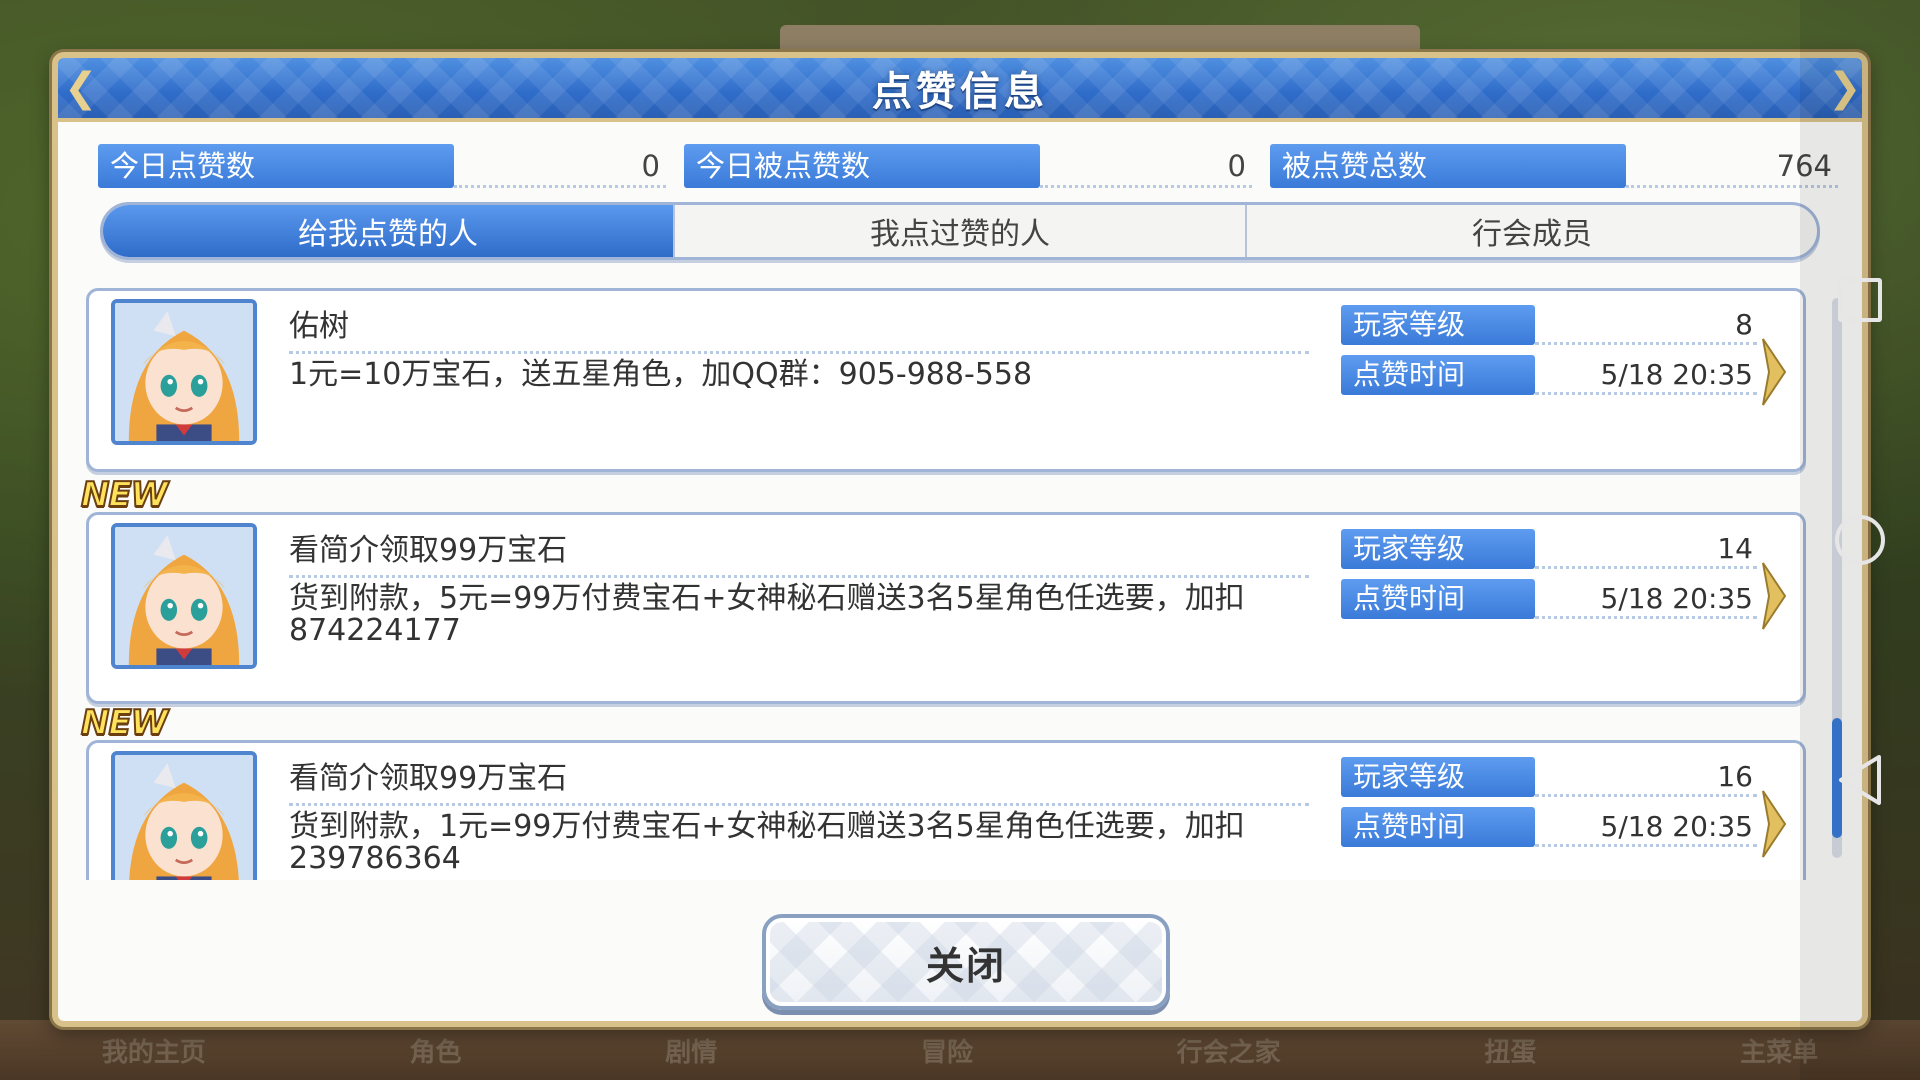 The height and width of the screenshot is (1080, 1920). Describe the element at coordinates (1448, 166) in the screenshot. I see `stat-label: 被点赞总数` at that location.